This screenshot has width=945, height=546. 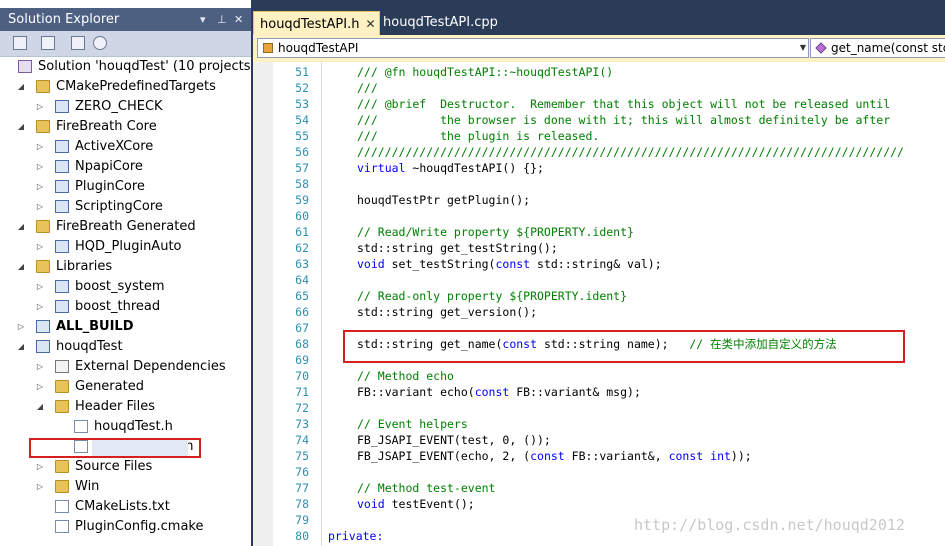 I want to click on tree-item-label: HQD_PluginAuto, so click(x=128, y=246).